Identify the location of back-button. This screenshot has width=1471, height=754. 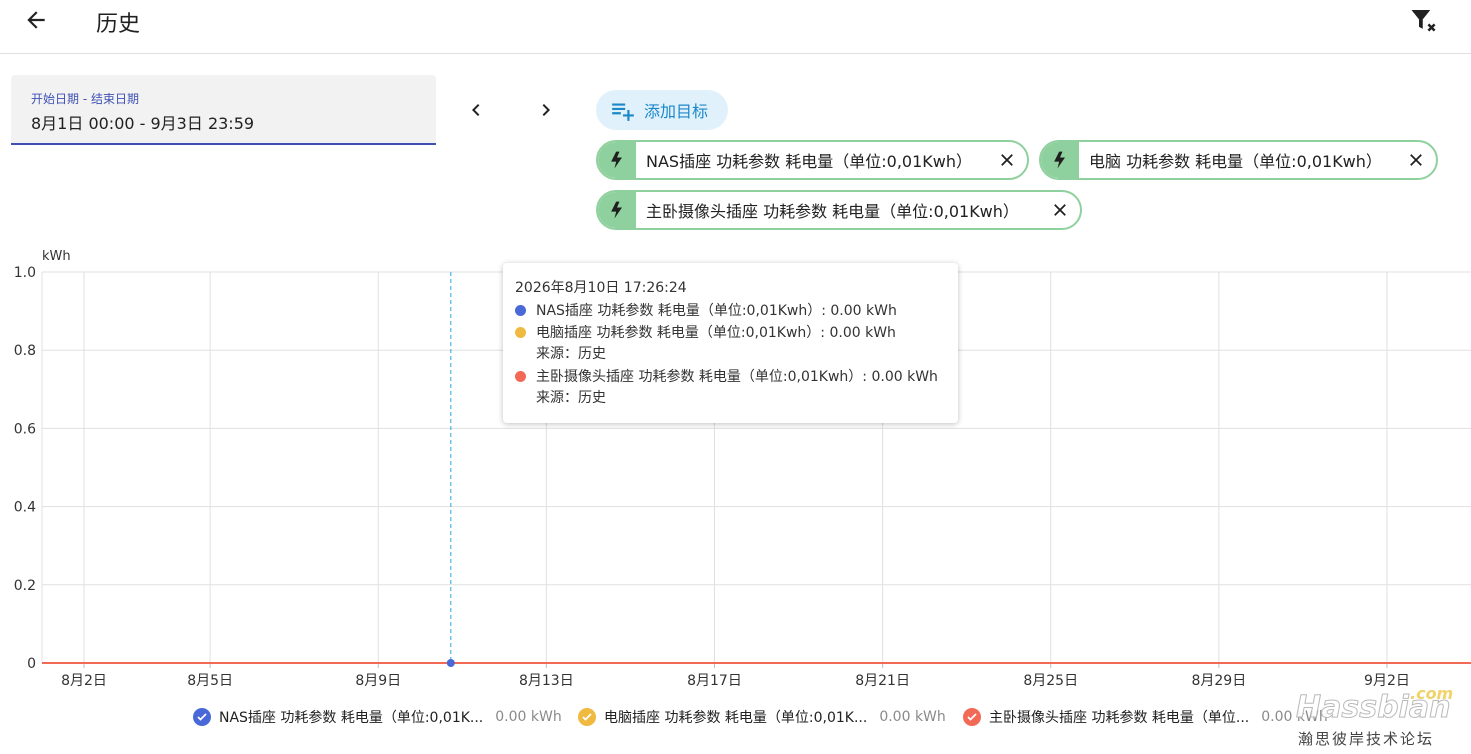
(36, 20).